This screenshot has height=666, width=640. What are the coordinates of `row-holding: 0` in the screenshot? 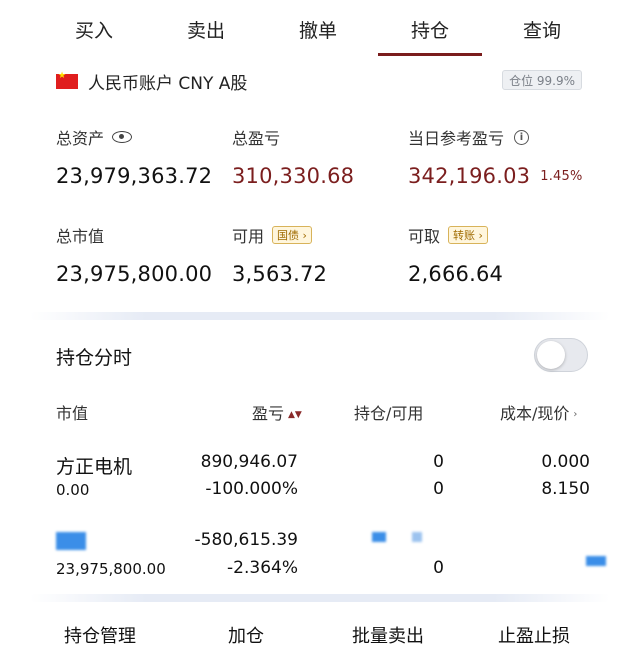 It's located at (438, 462).